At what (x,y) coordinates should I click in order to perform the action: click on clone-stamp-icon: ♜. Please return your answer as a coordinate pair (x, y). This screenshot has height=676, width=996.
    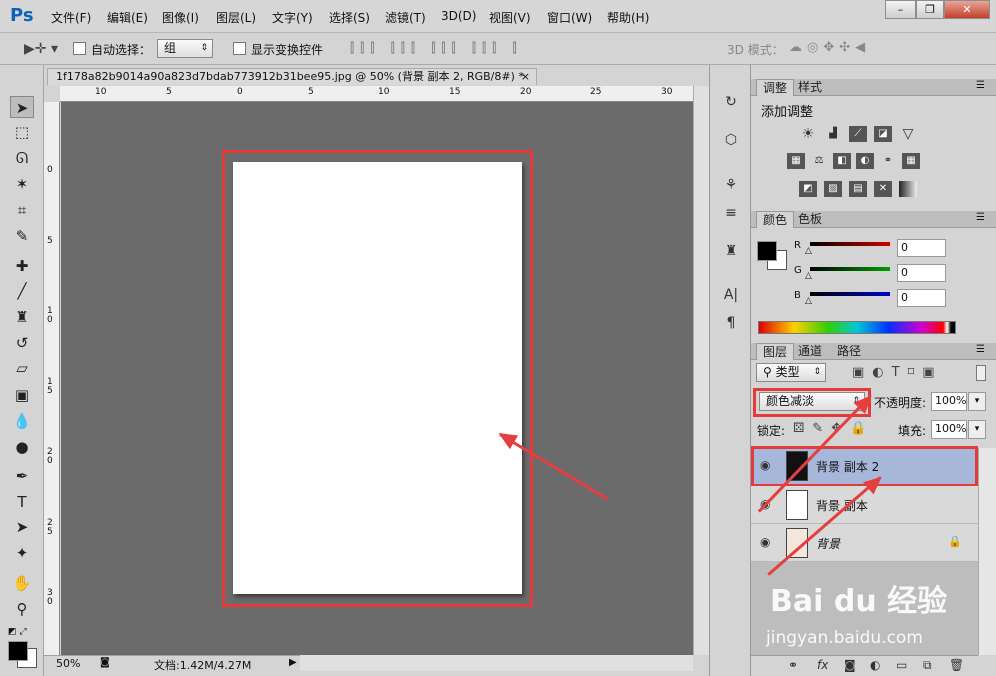
    Looking at the image, I should click on (22, 317).